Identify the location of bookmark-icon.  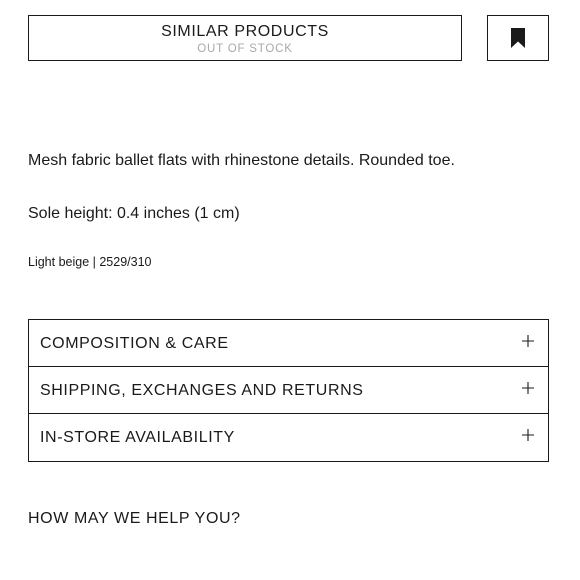
(518, 38).